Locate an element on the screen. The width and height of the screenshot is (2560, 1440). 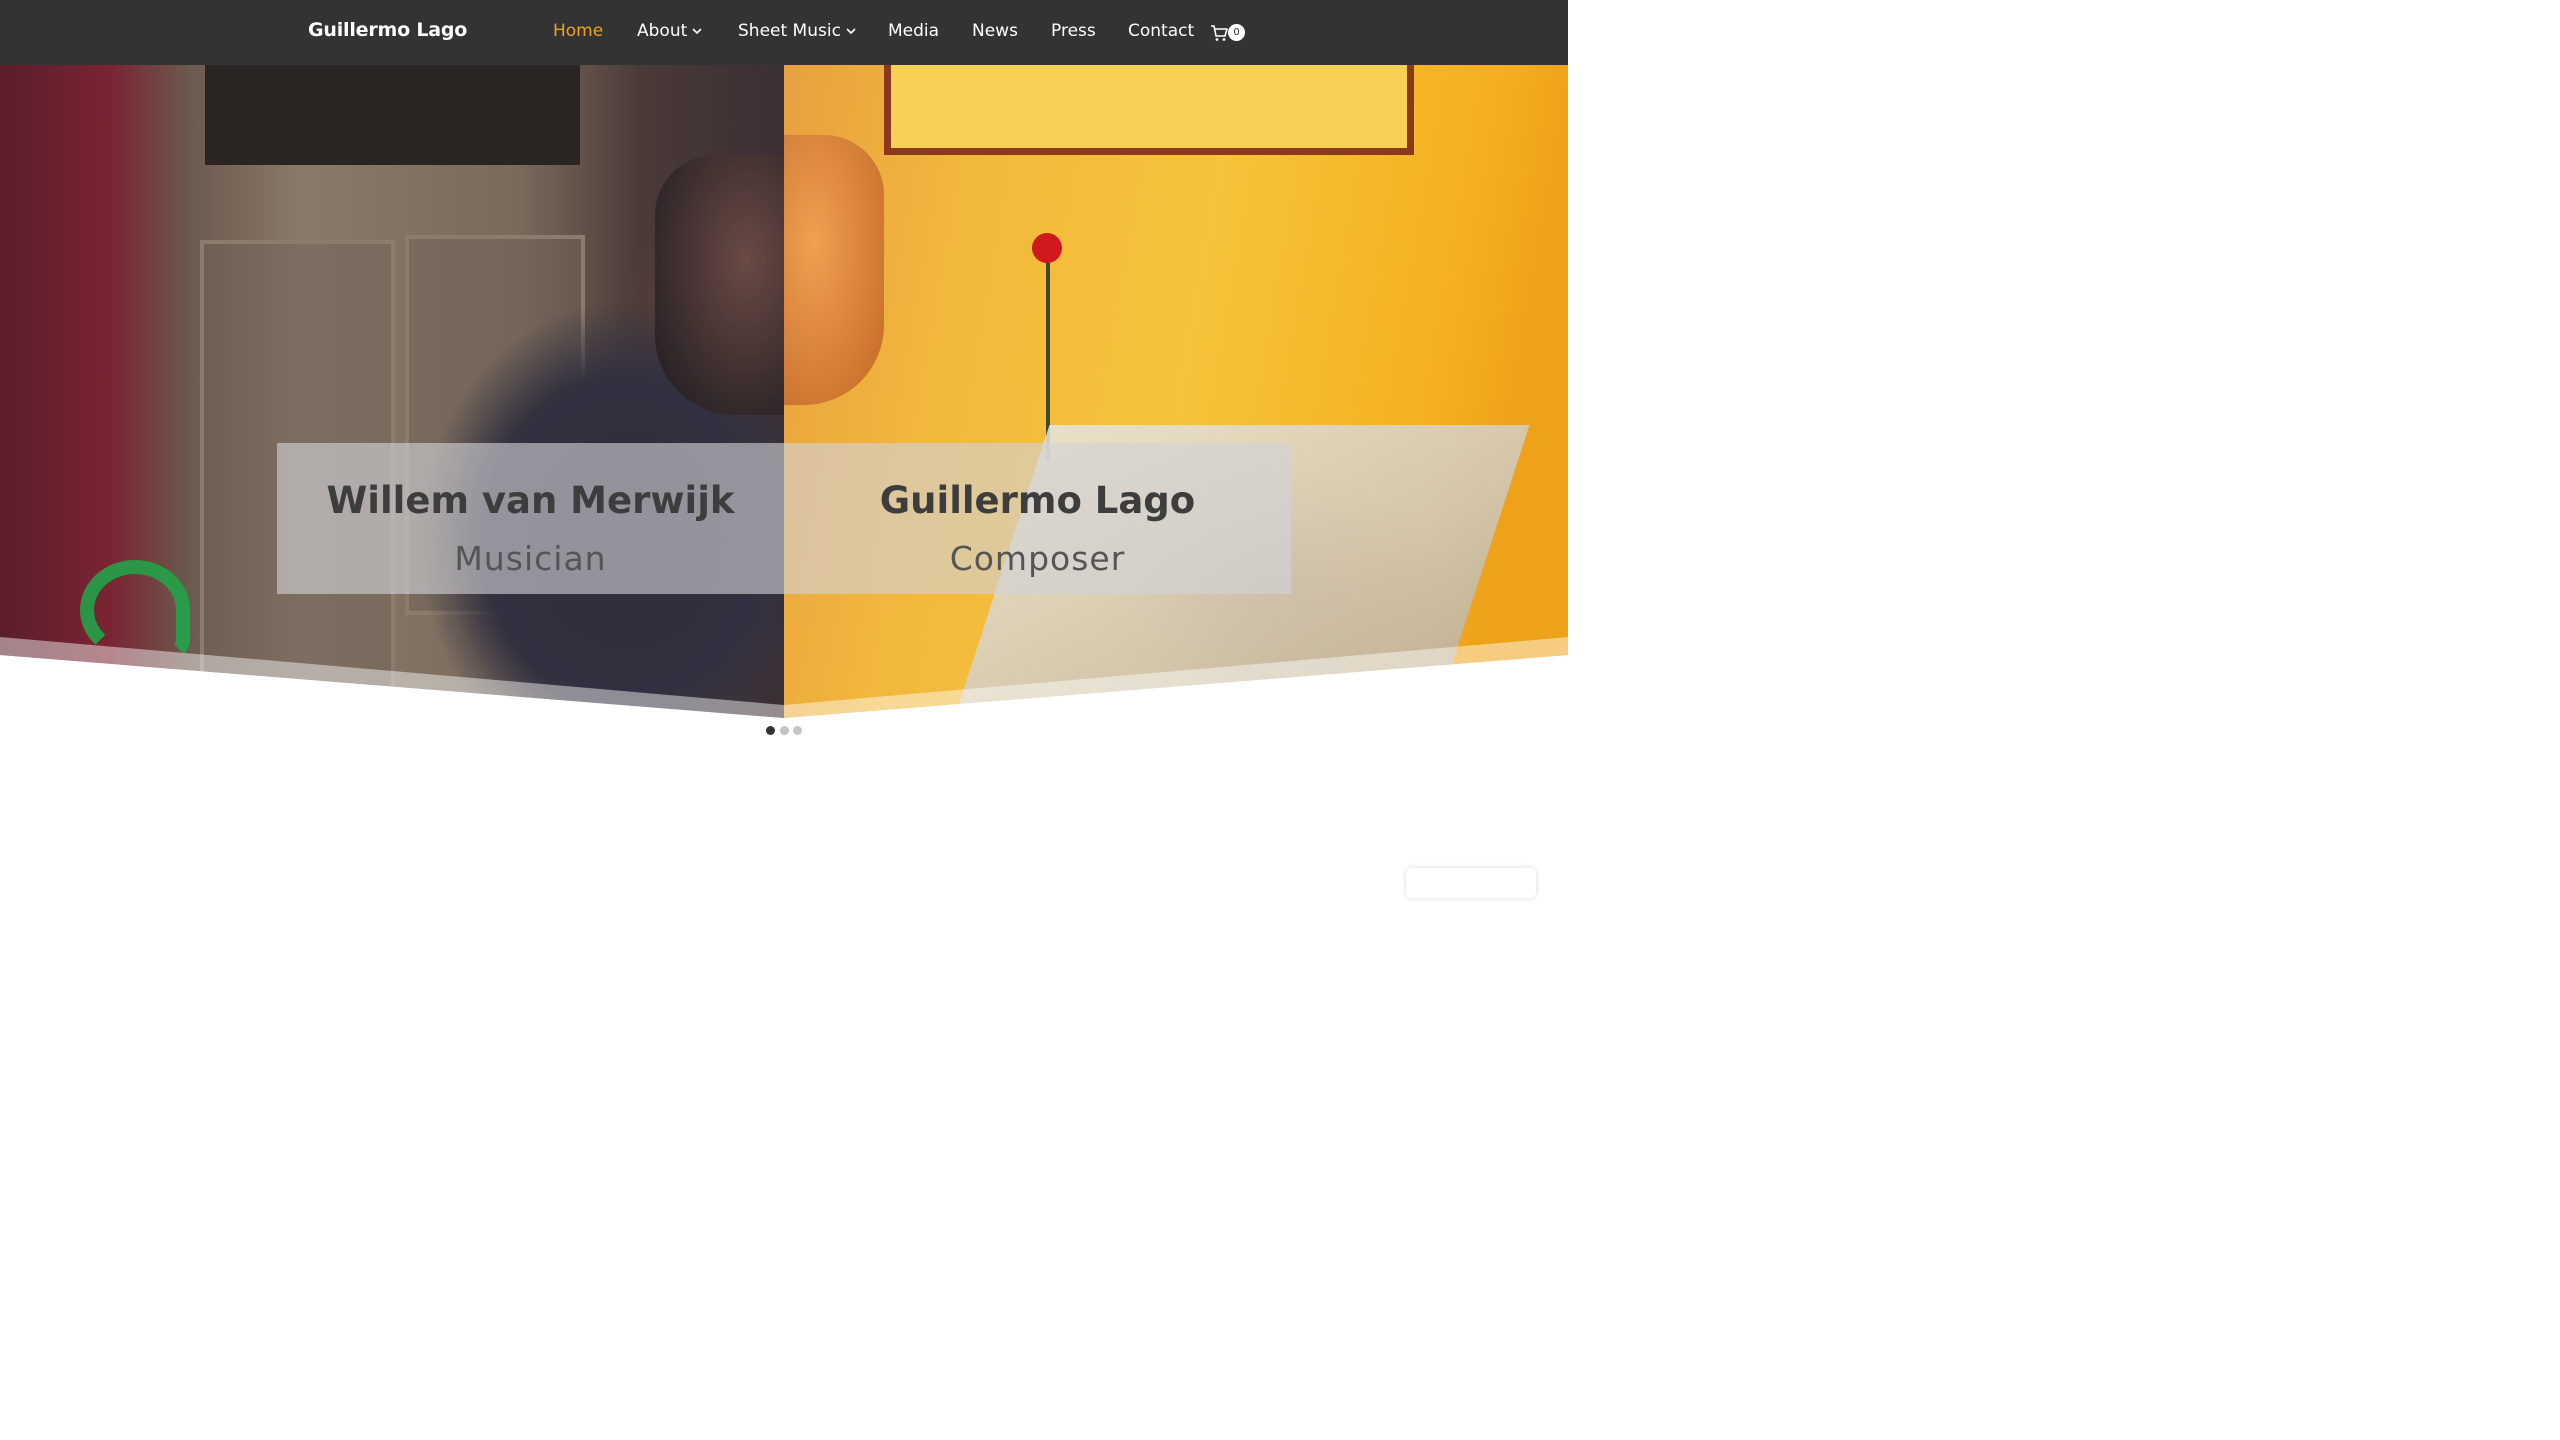
hero-caption-left: Willem van Merwijk Musician is located at coordinates (530, 518).